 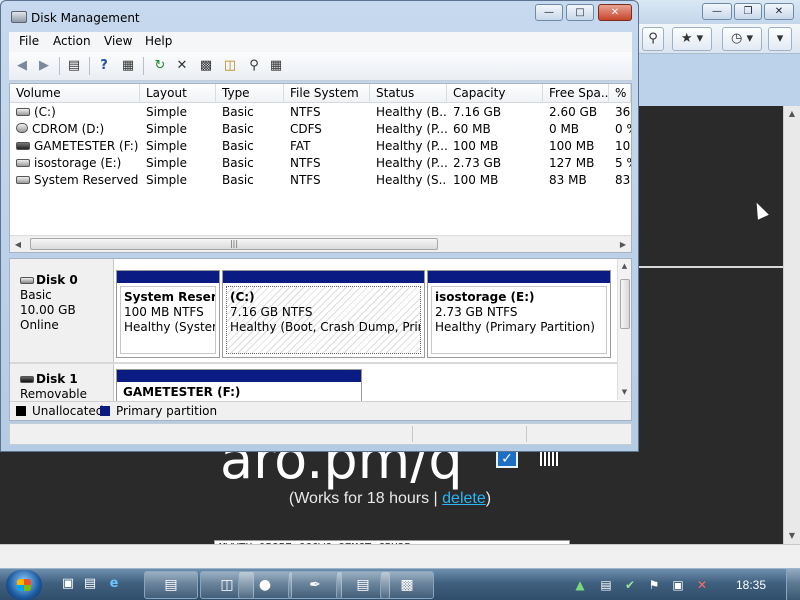 I want to click on volume-percent-free: 5 %, so click(x=623, y=163).